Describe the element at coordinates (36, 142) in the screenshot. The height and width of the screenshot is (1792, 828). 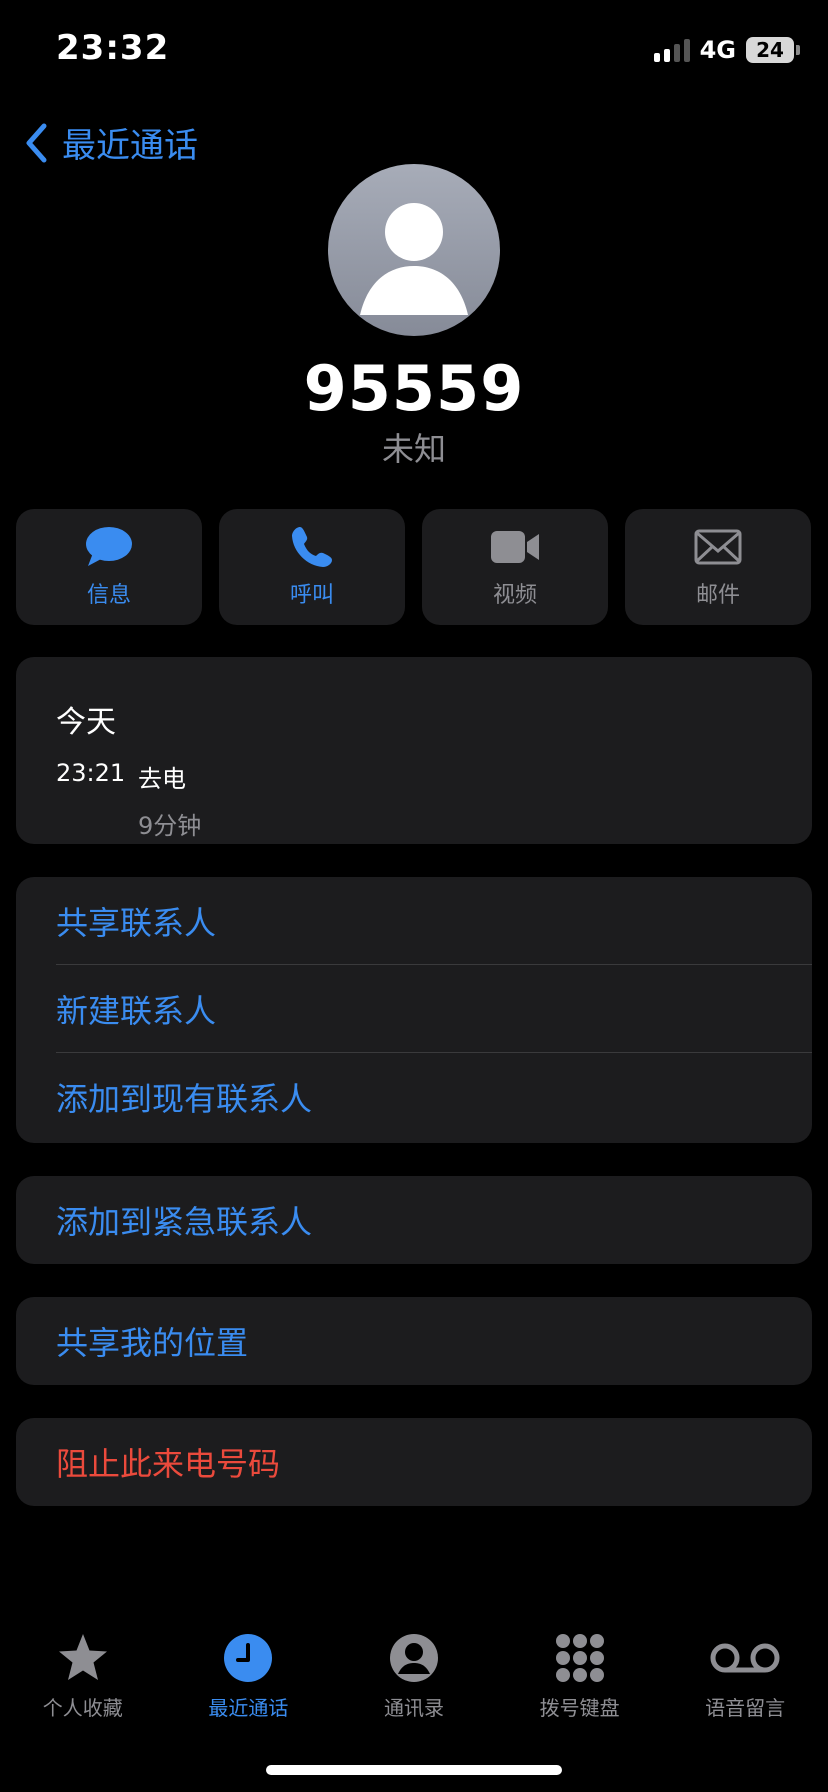
I see `chevron-left-icon` at that location.